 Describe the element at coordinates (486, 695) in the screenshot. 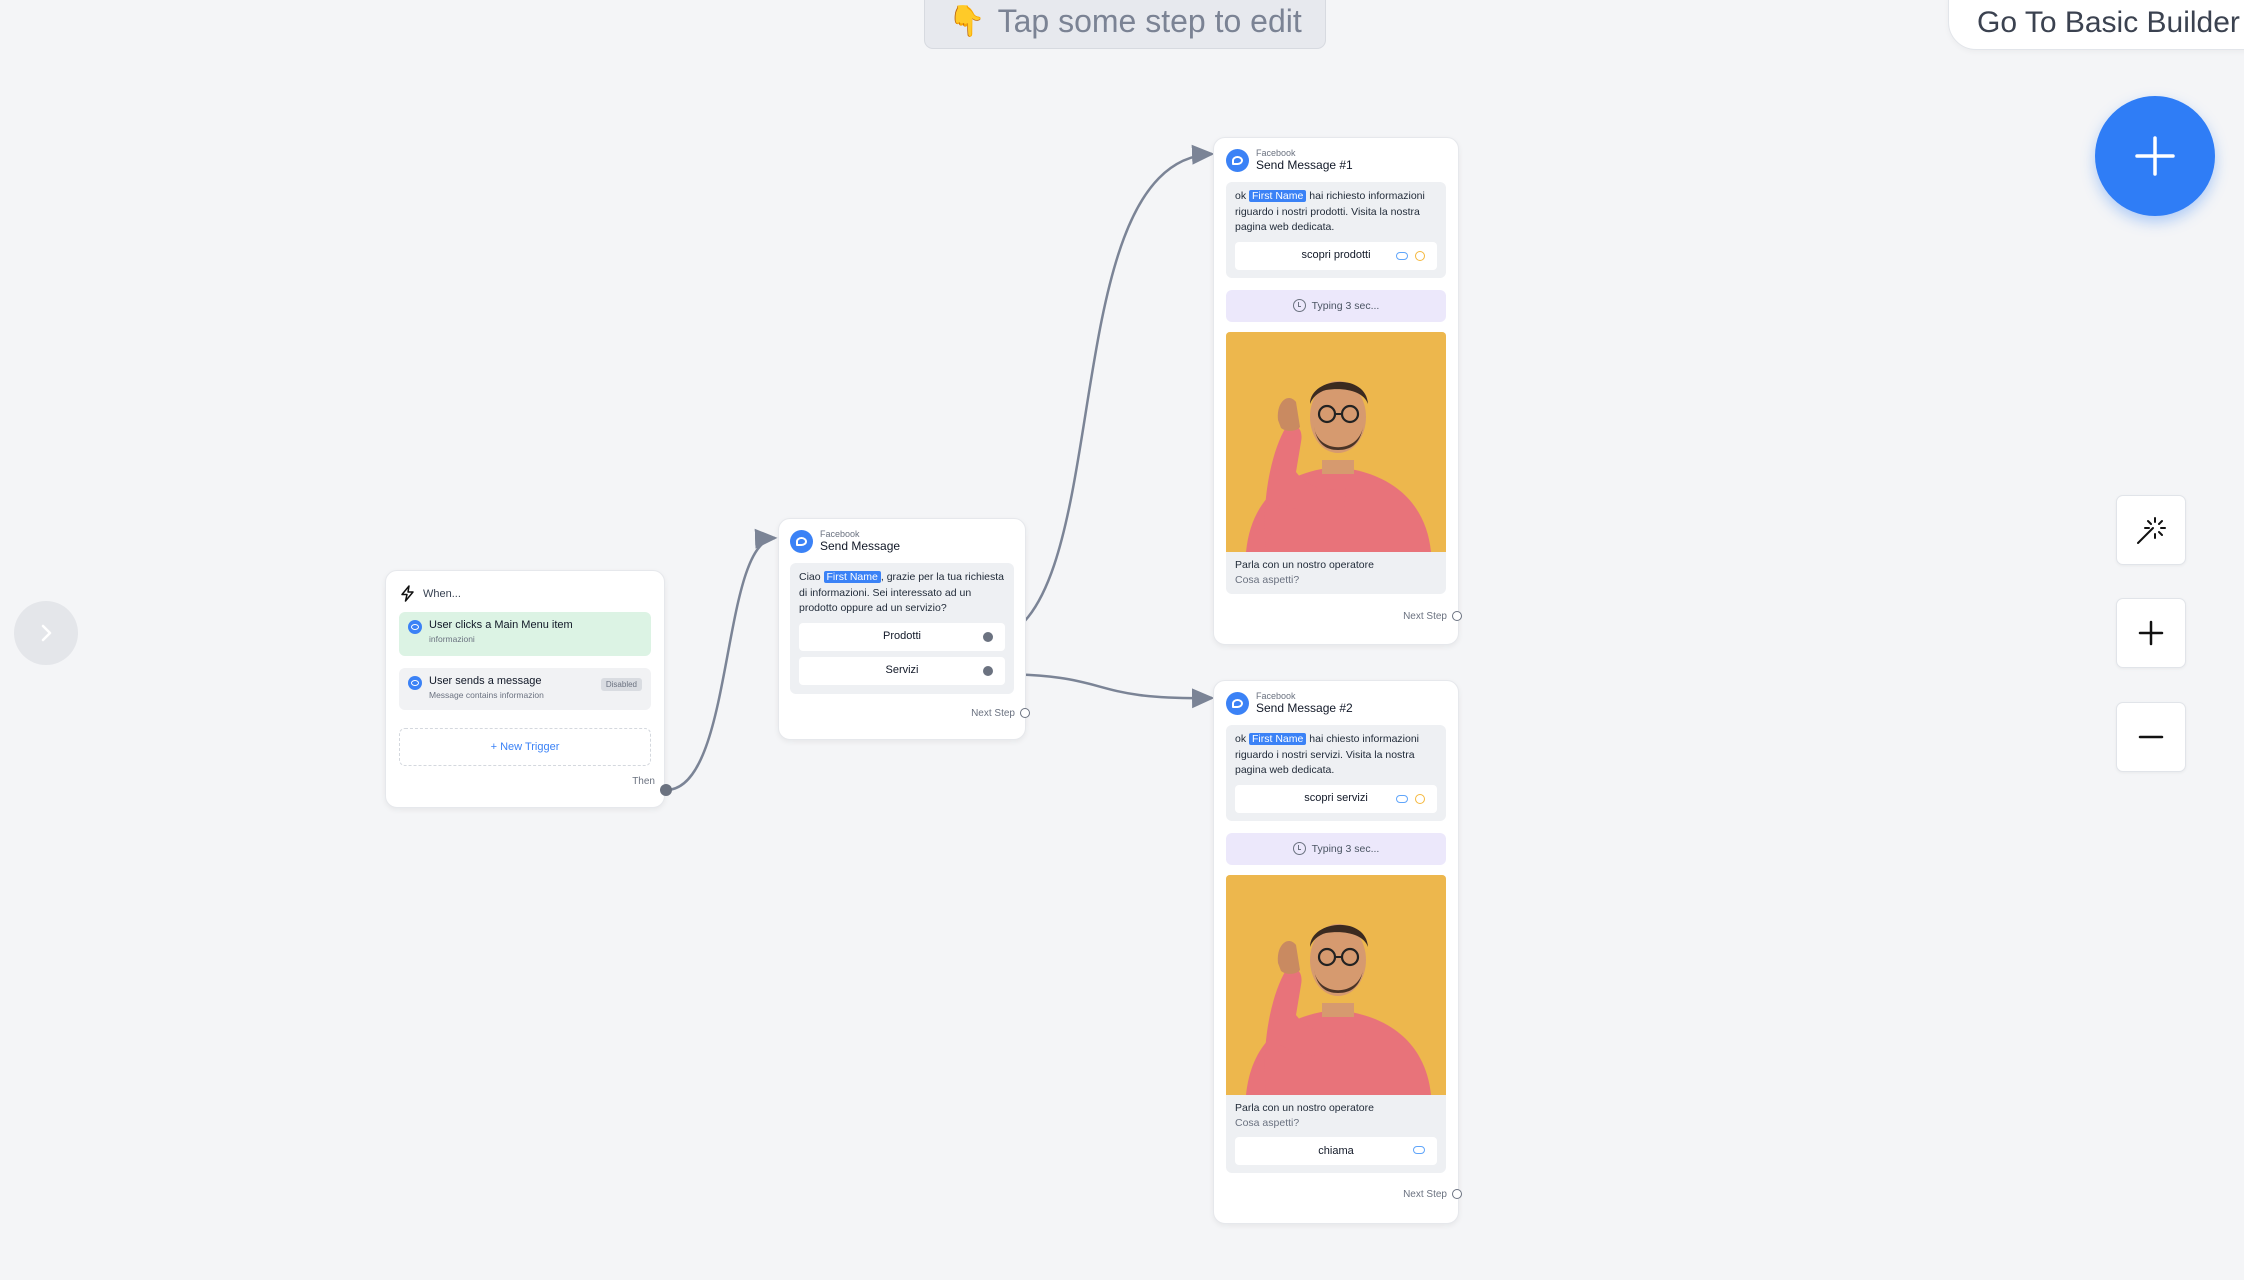

I see `trigger-item-subtitle: Message contains informazion` at that location.